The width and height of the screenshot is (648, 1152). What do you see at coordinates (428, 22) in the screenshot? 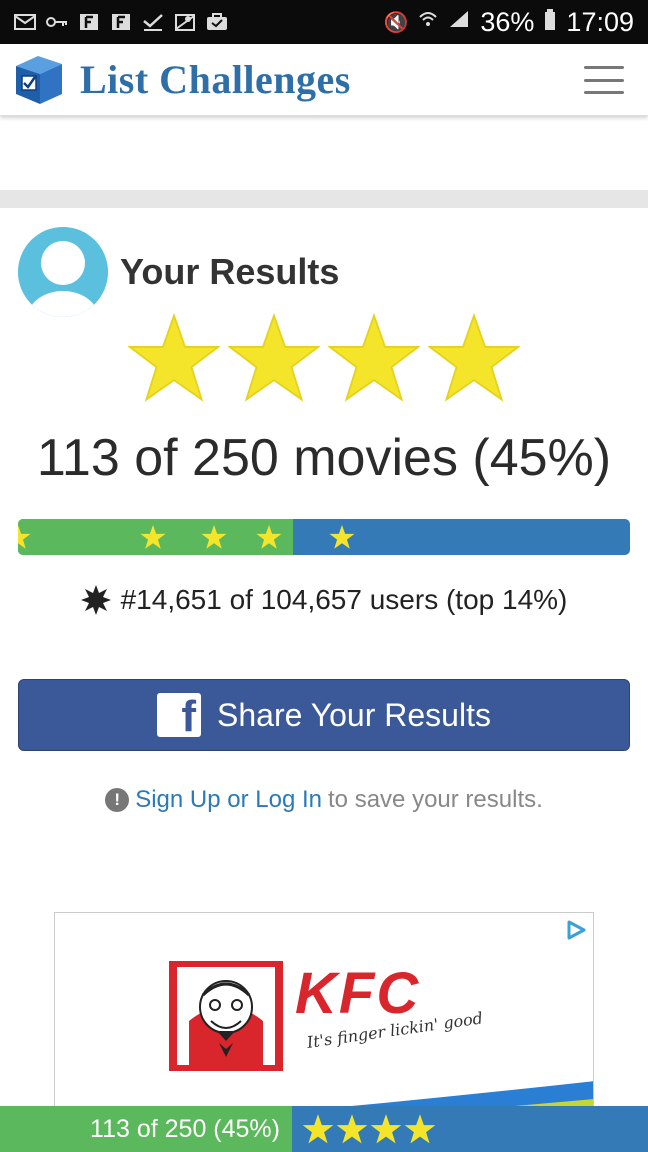
I see `wifi-icon` at bounding box center [428, 22].